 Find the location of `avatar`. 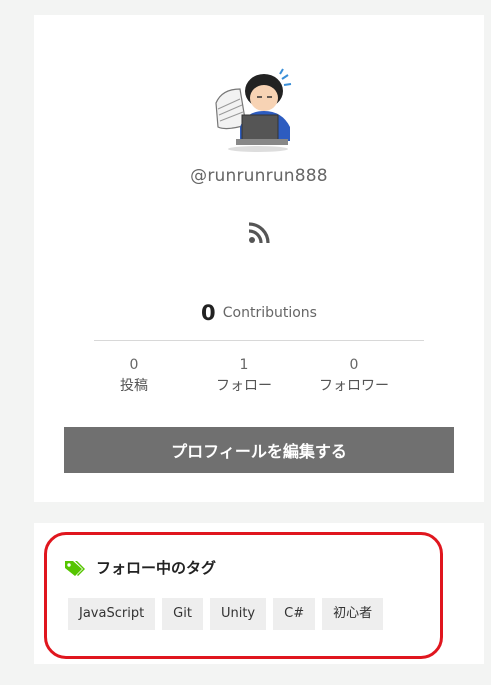

avatar is located at coordinates (257, 110).